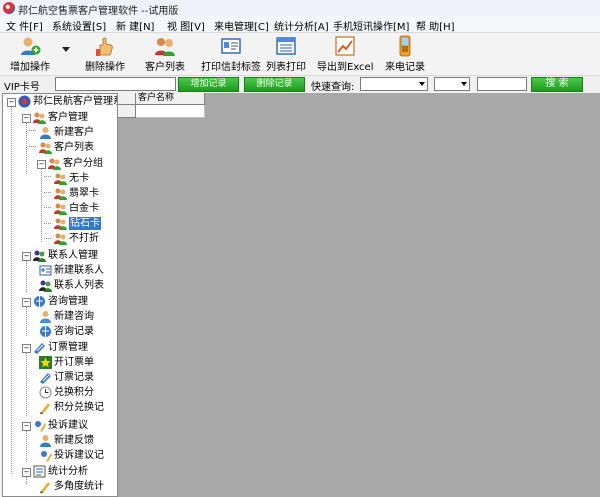  What do you see at coordinates (286, 46) in the screenshot?
I see `list-print-icon` at bounding box center [286, 46].